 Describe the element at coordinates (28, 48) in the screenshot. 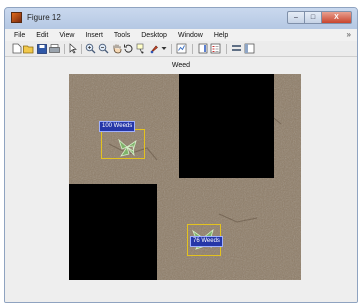

I see `open-file-icon` at that location.